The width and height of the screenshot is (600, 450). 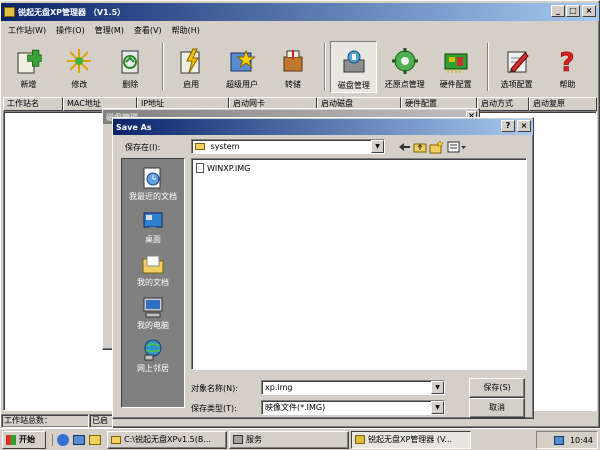 What do you see at coordinates (497, 408) in the screenshot?
I see `cancel-button: 取消` at bounding box center [497, 408].